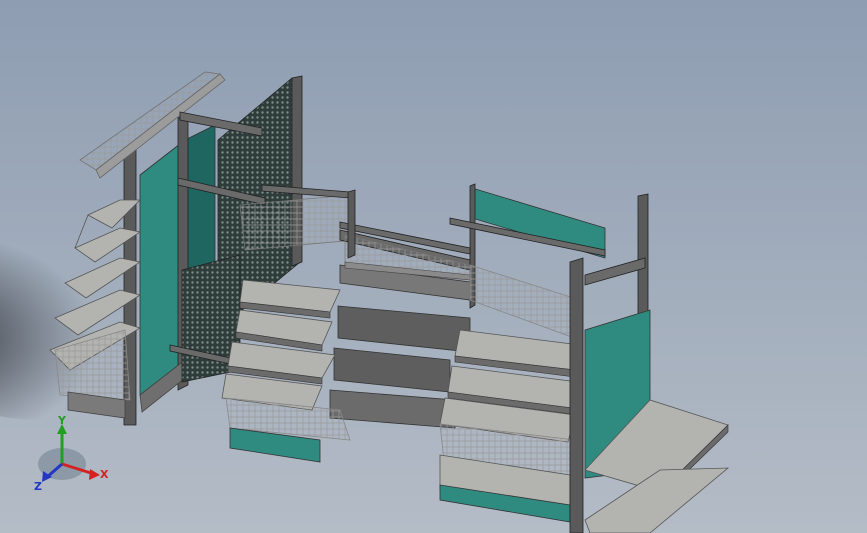 The width and height of the screenshot is (867, 533). Describe the element at coordinates (38, 486) in the screenshot. I see `z-axis-label: Z` at that location.